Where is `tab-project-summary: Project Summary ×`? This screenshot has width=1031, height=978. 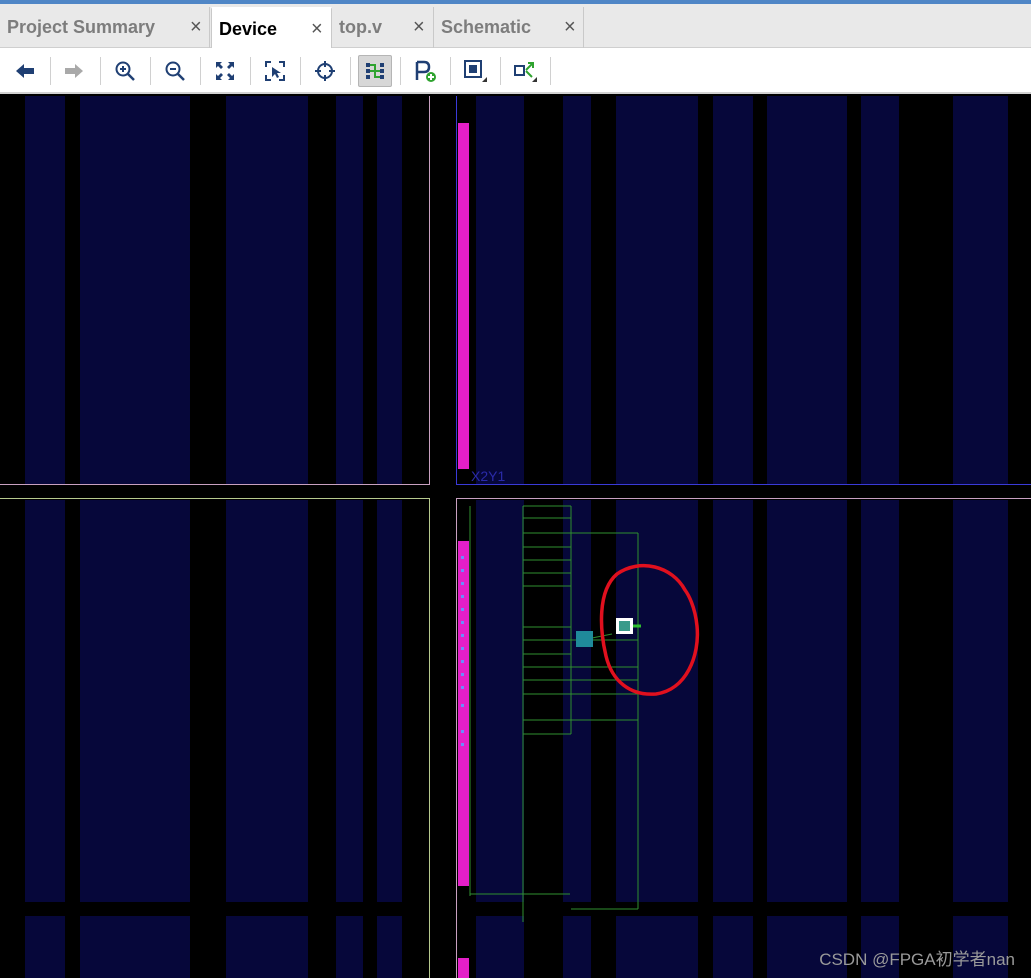 tab-project-summary: Project Summary × is located at coordinates (105, 27).